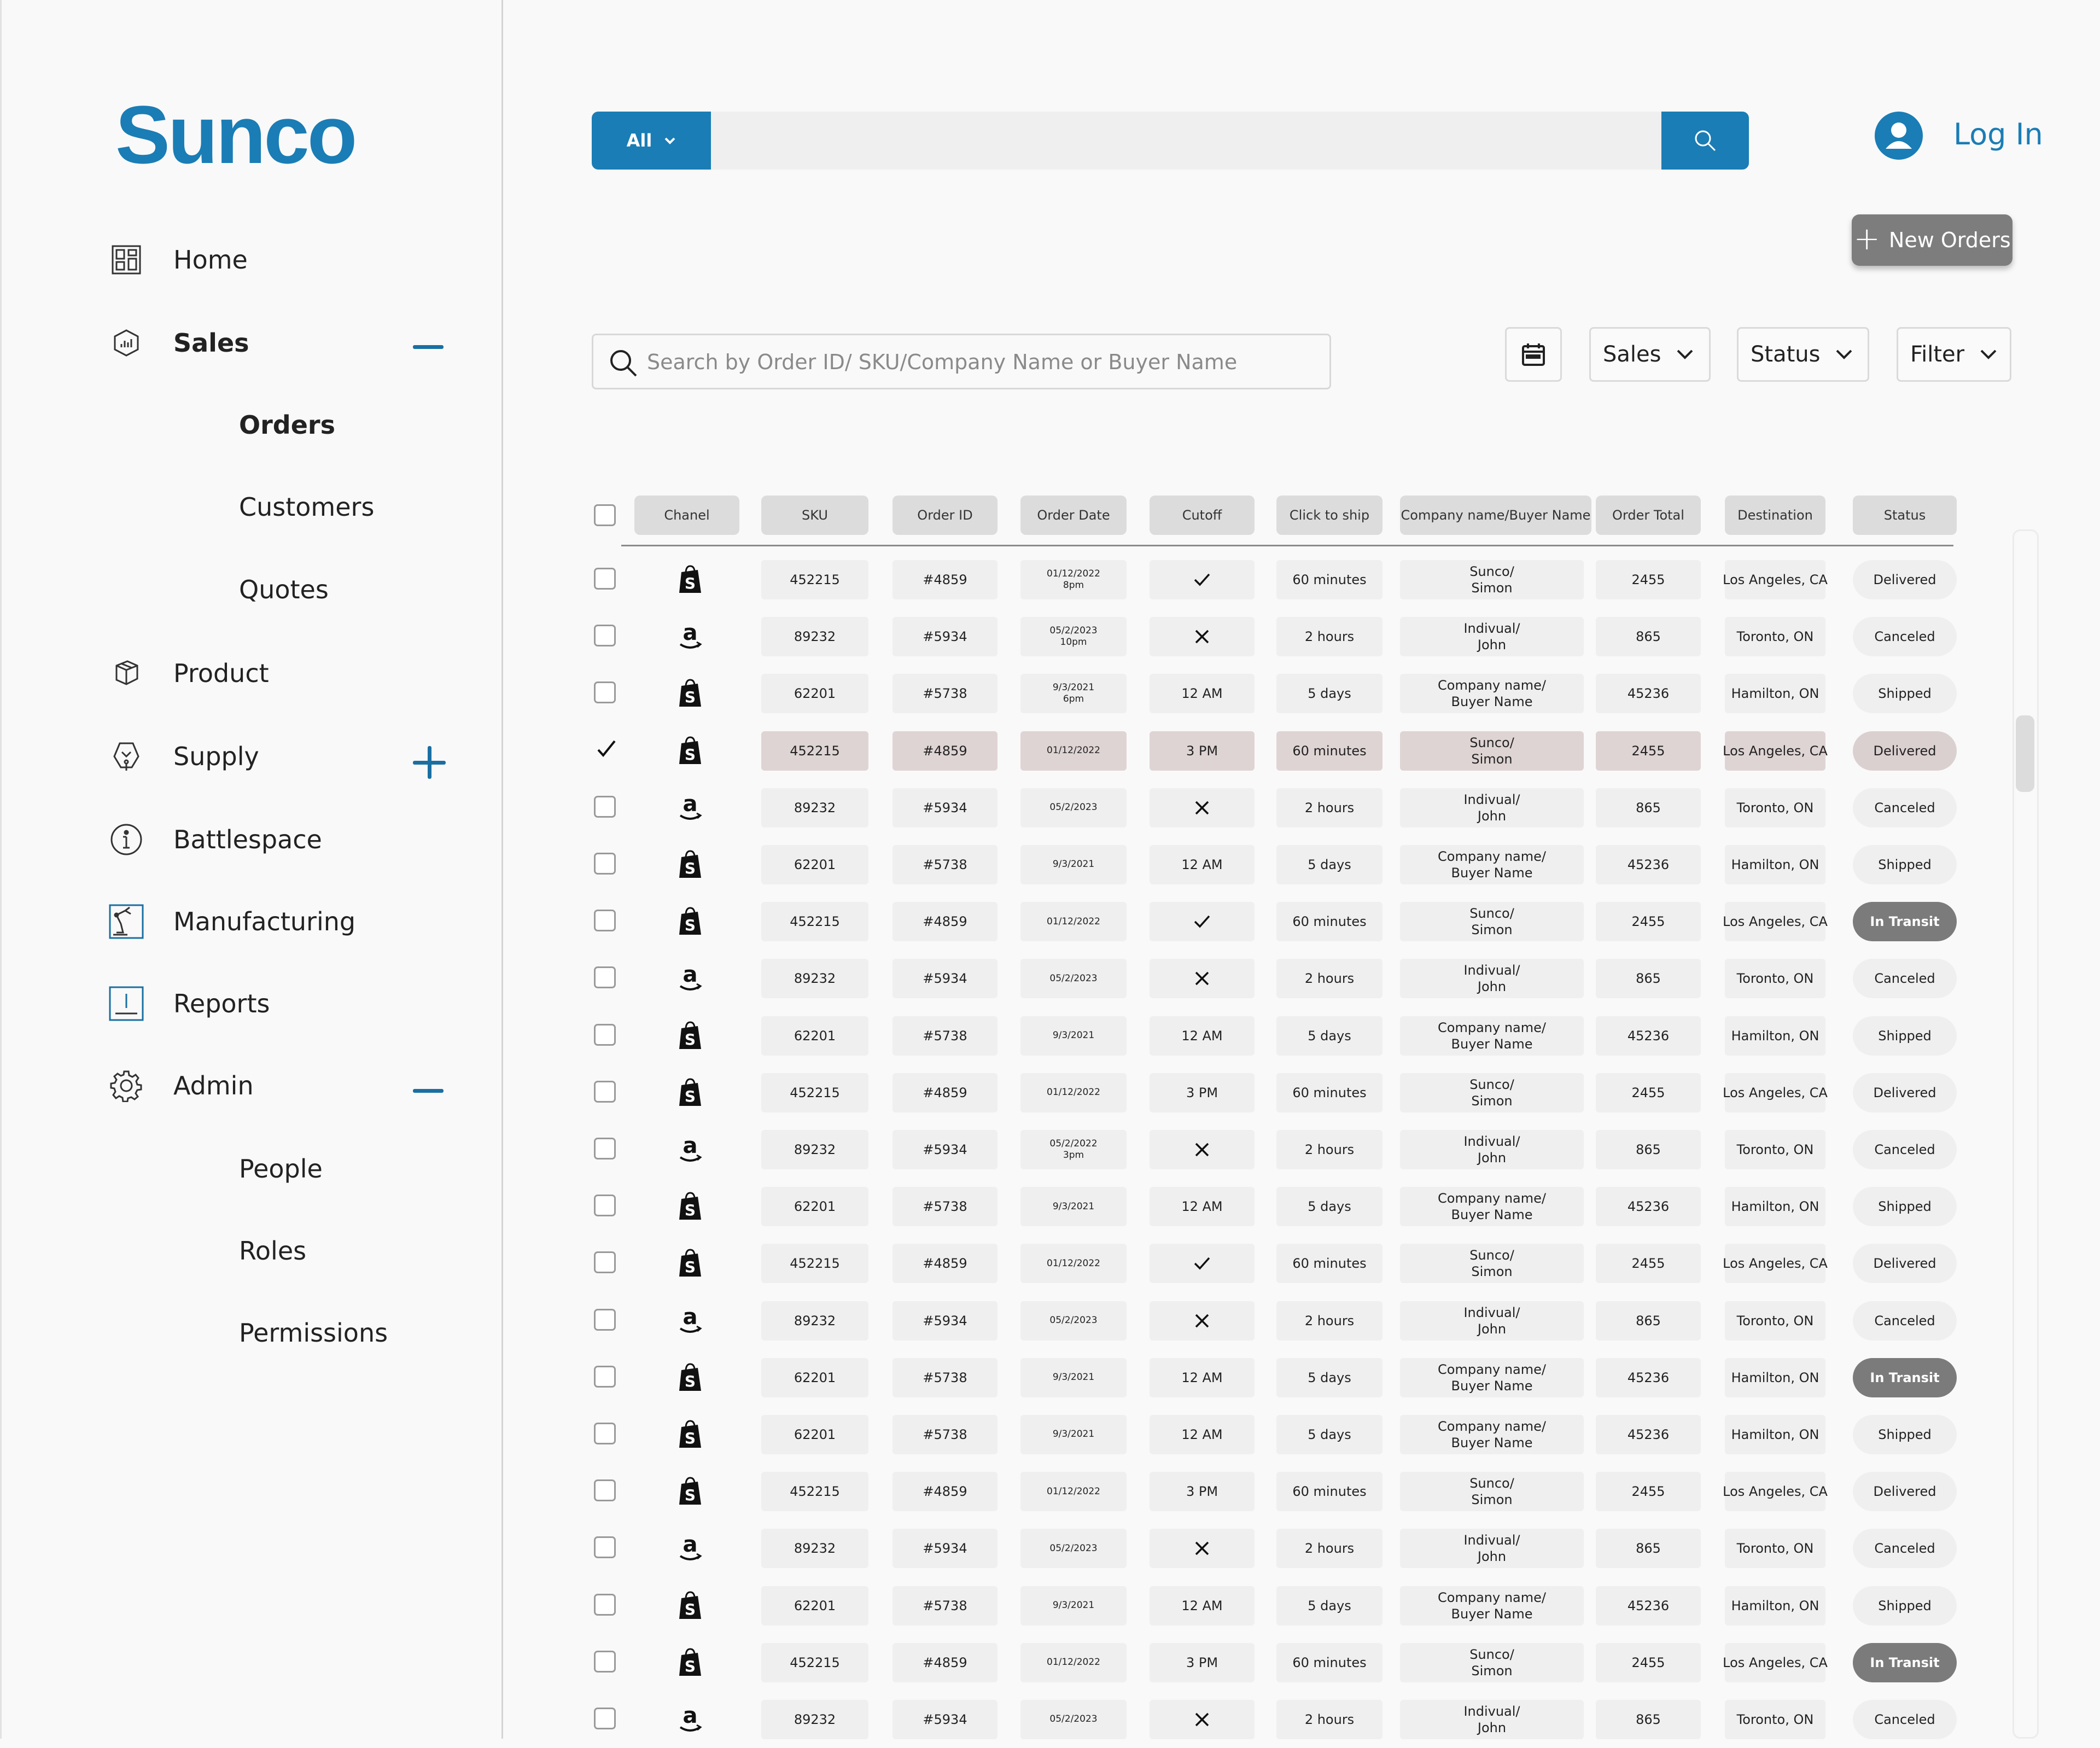  I want to click on supply-expand-button, so click(429, 762).